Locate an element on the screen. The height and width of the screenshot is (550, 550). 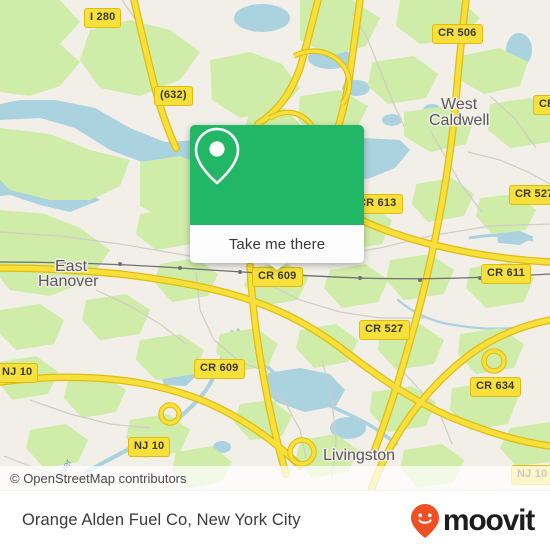
popup-header is located at coordinates (277, 175).